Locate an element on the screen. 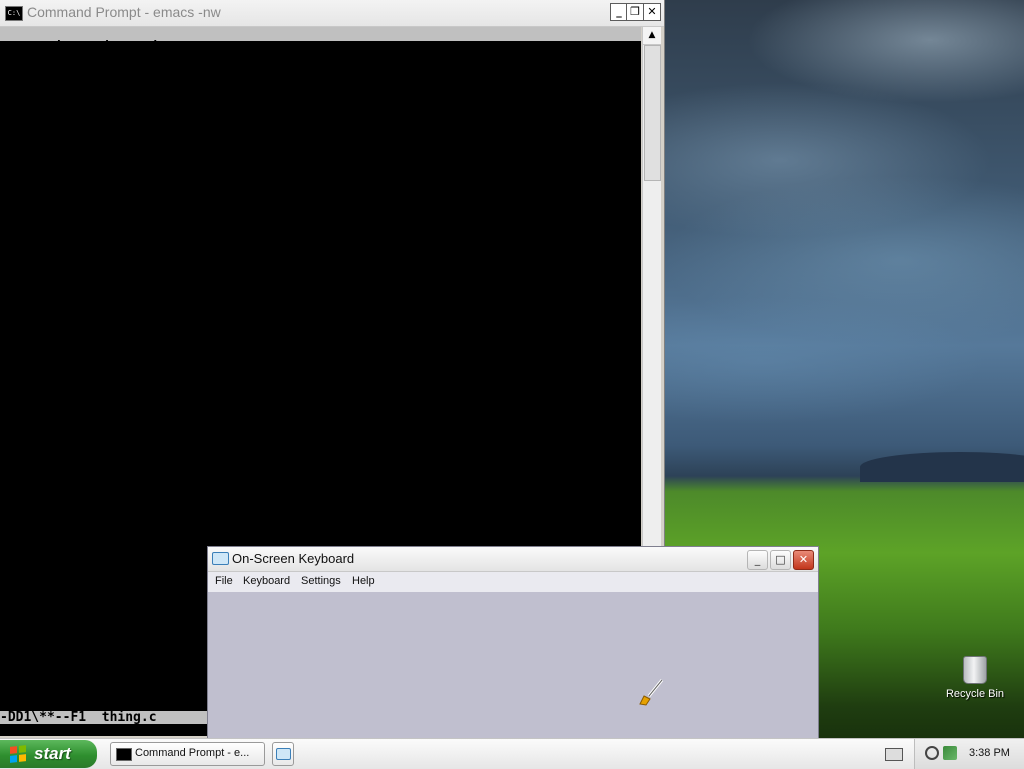  cmd-icon: C:\ is located at coordinates (14, 13).